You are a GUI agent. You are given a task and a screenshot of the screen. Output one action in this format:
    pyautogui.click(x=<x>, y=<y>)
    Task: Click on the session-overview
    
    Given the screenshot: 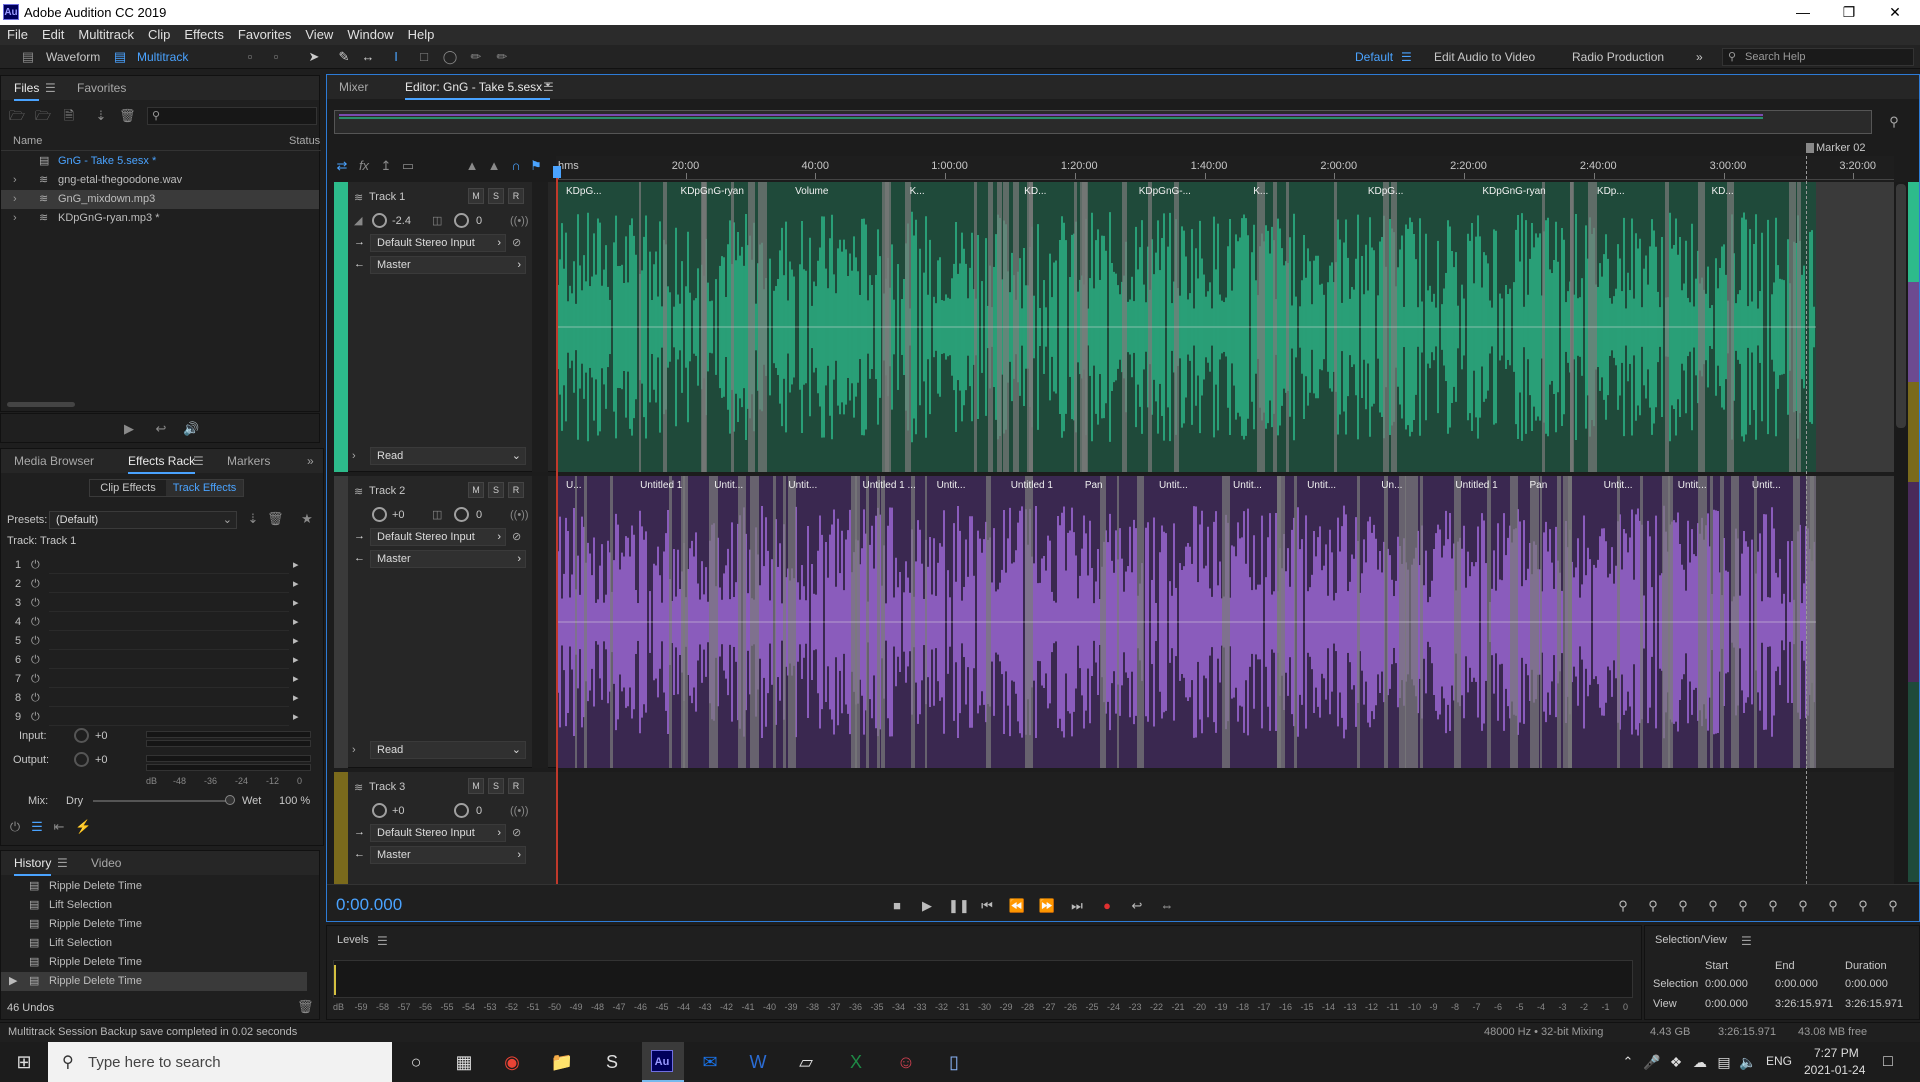 What is the action you would take?
    pyautogui.click(x=1103, y=122)
    